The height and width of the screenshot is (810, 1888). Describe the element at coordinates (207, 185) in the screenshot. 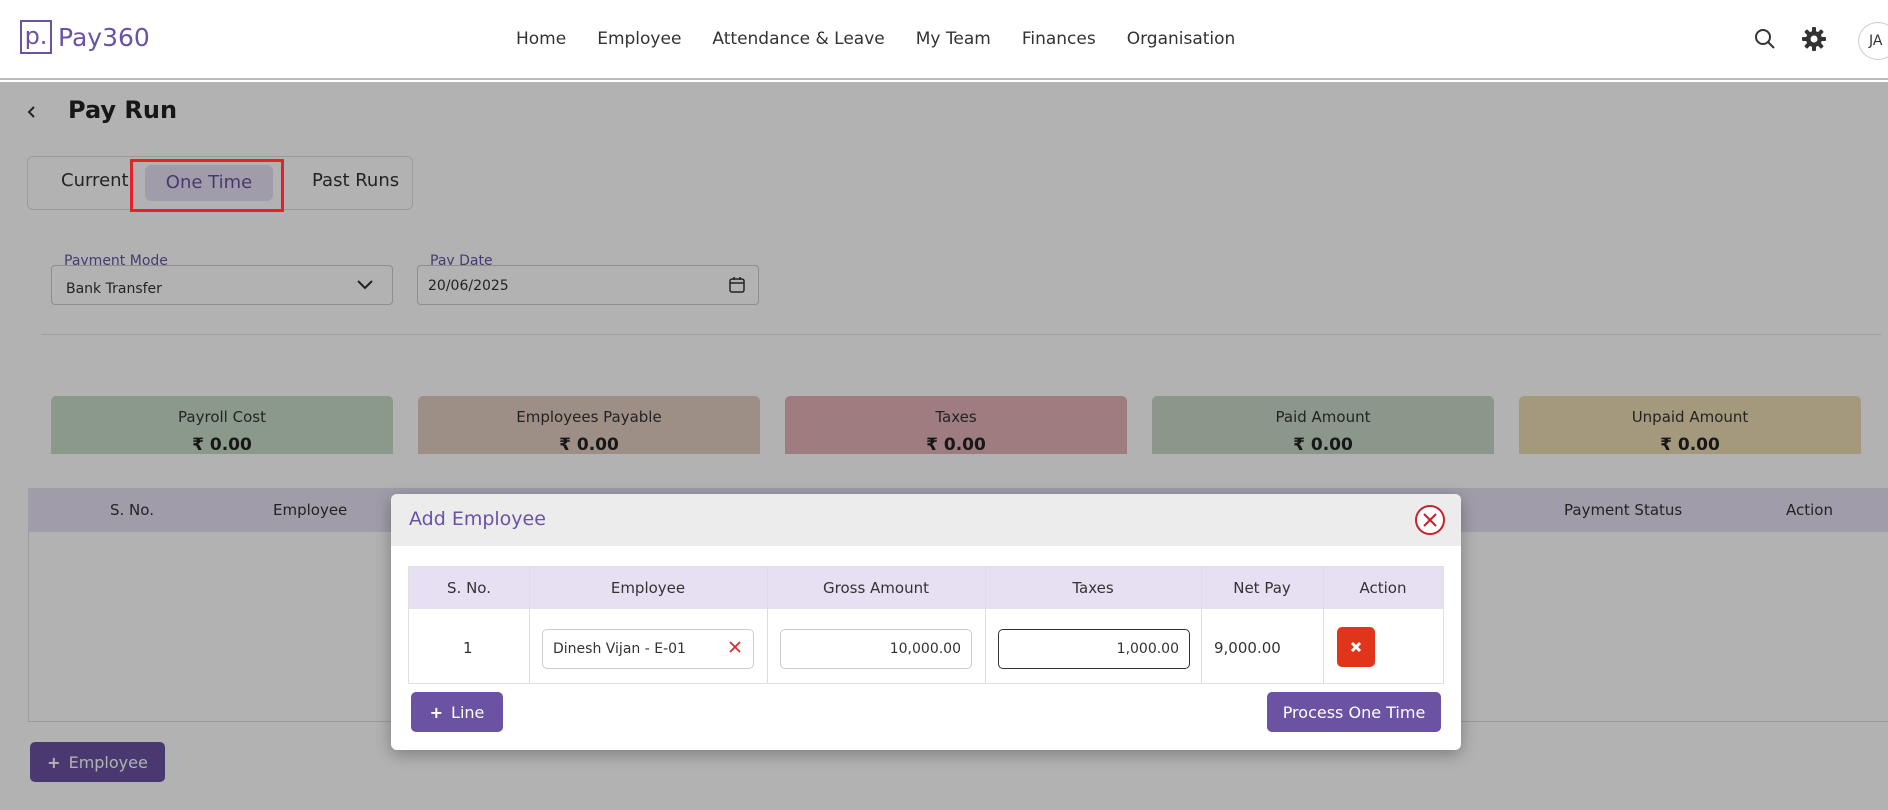

I see `tab-highlight` at that location.